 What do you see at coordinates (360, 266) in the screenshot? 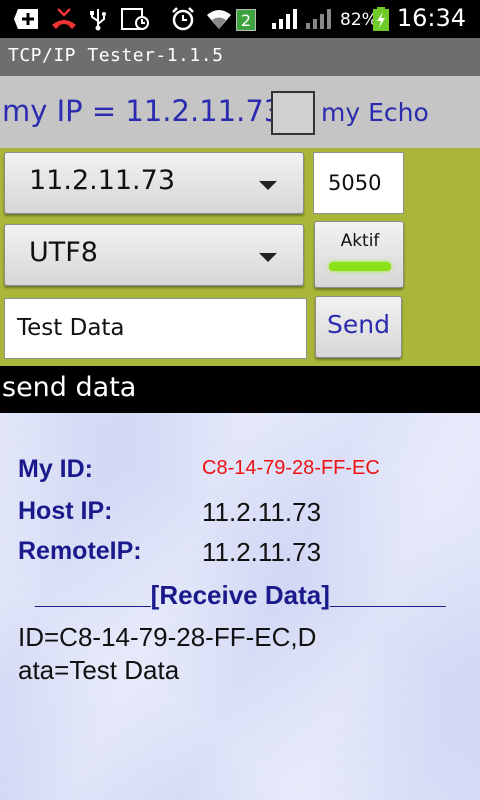
I see `toggle-indicator` at bounding box center [360, 266].